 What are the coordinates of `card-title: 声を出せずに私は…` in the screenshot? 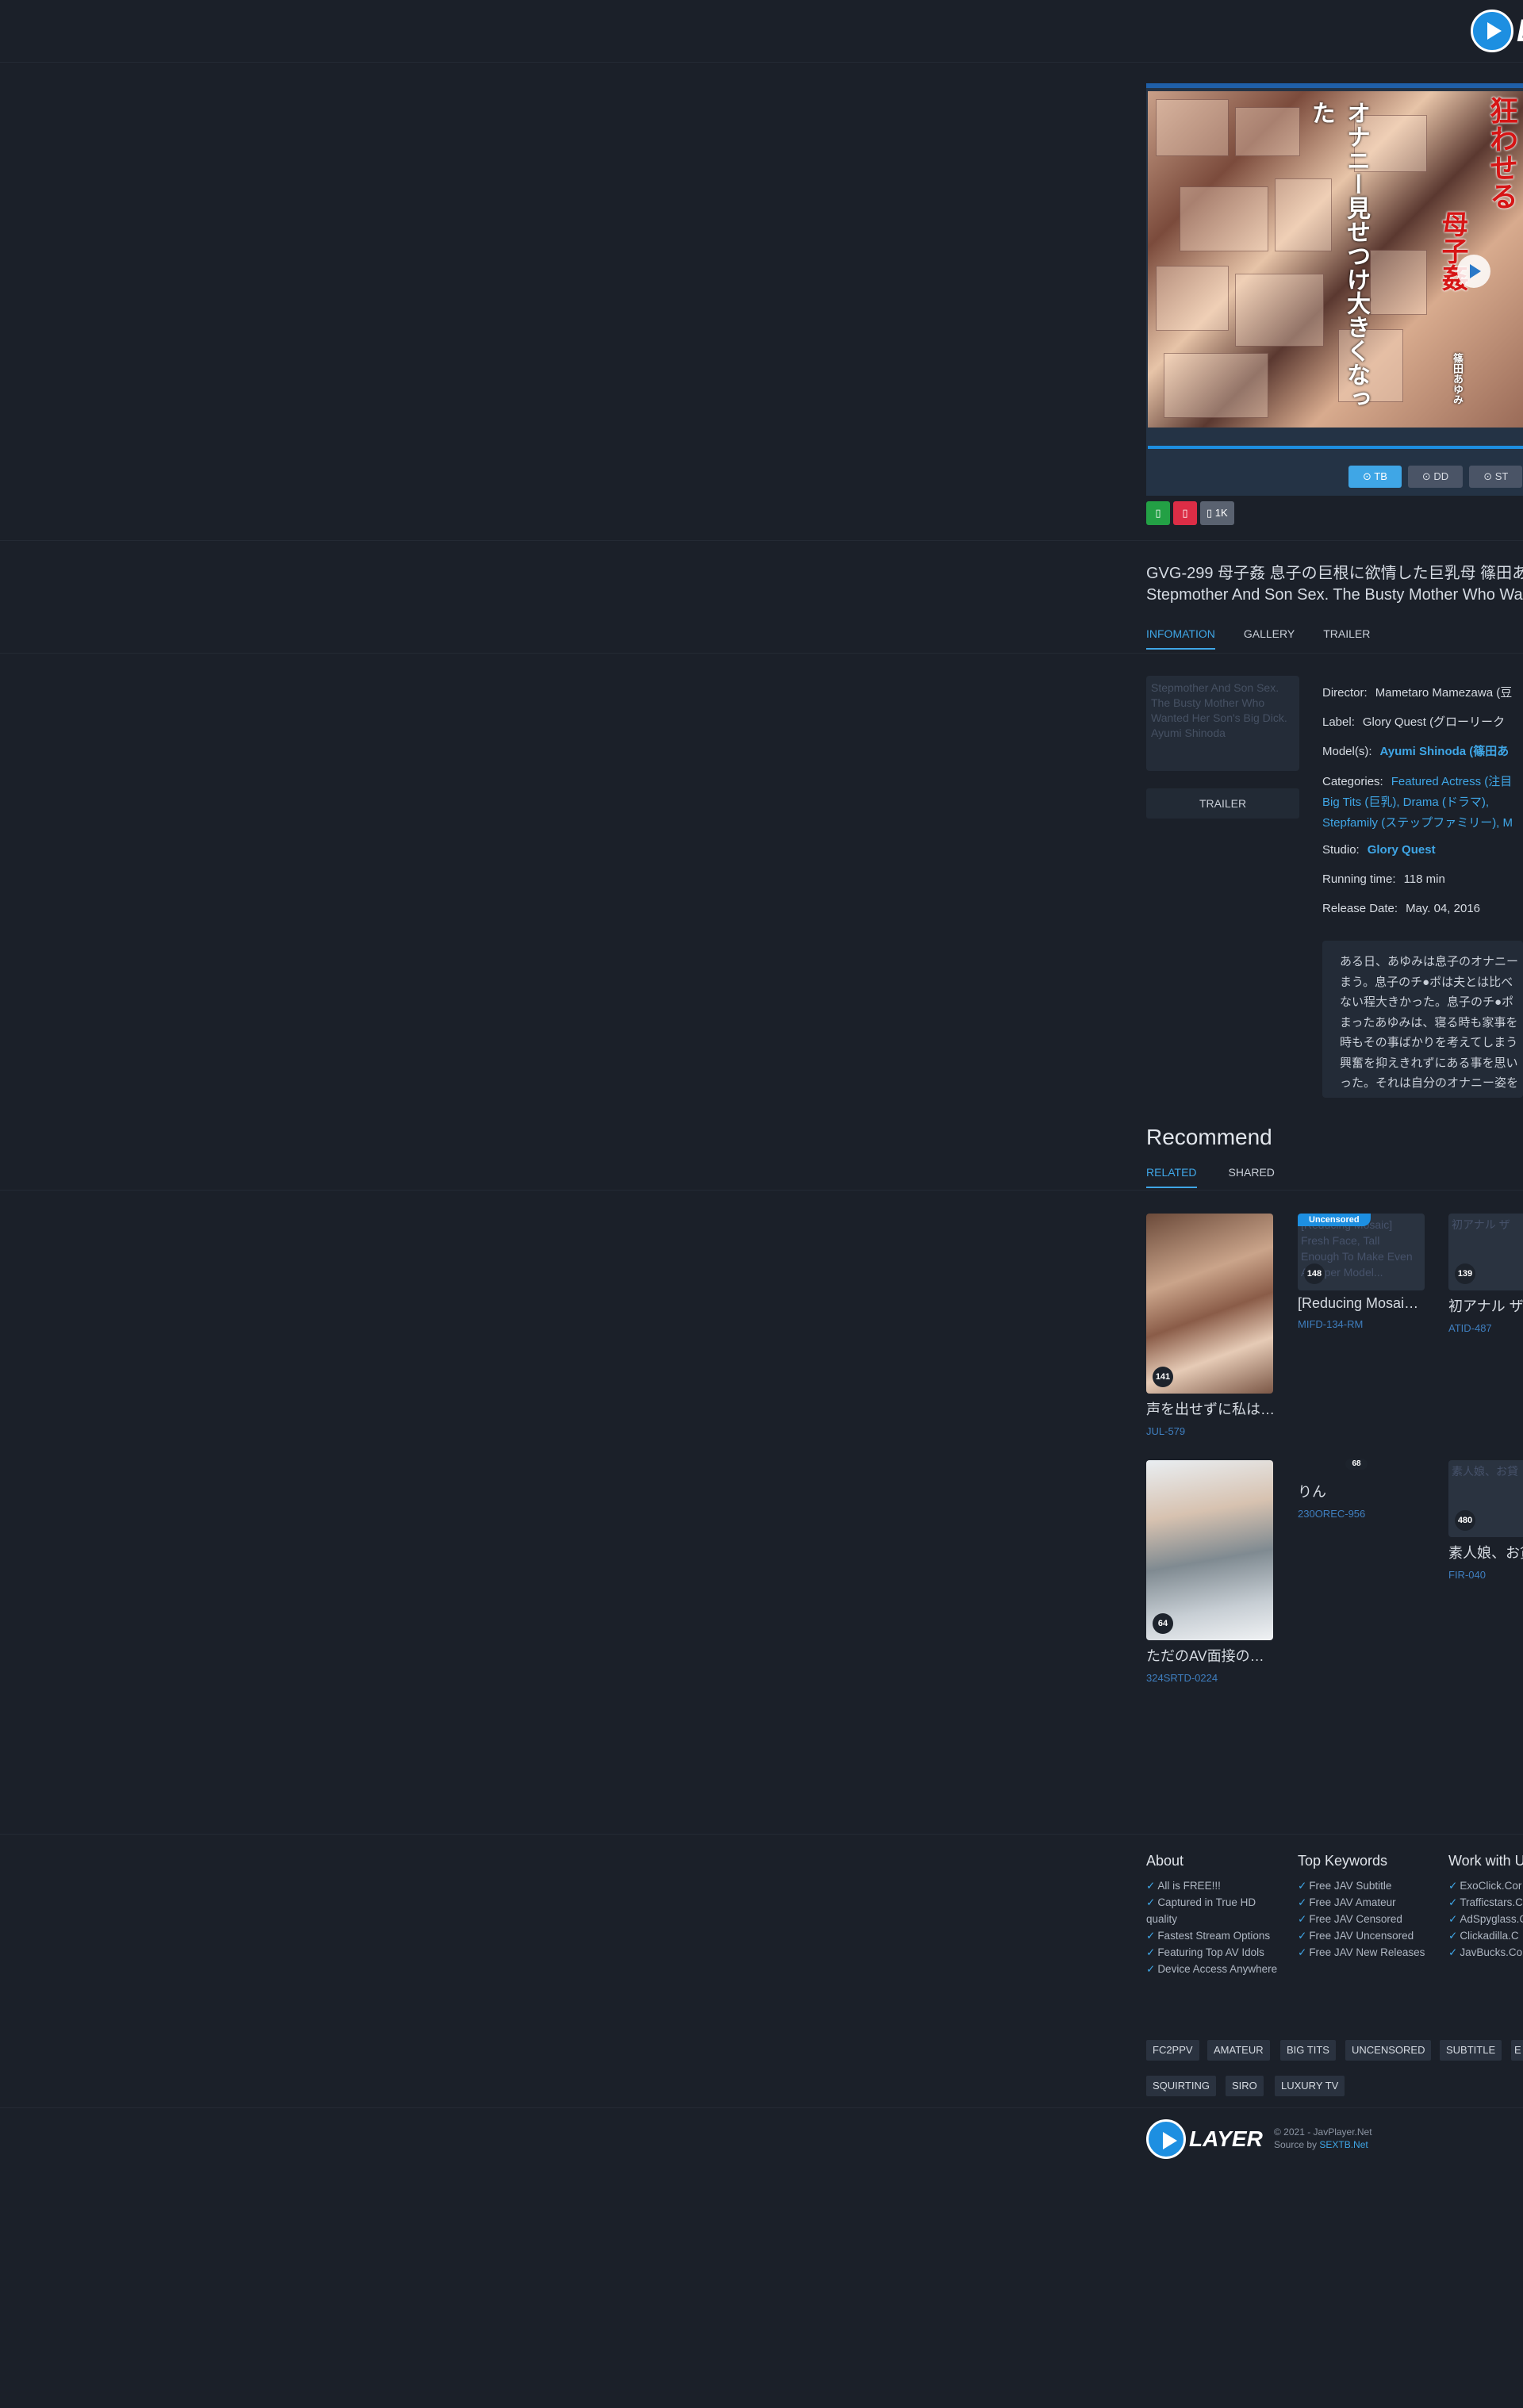 It's located at (1209, 1408).